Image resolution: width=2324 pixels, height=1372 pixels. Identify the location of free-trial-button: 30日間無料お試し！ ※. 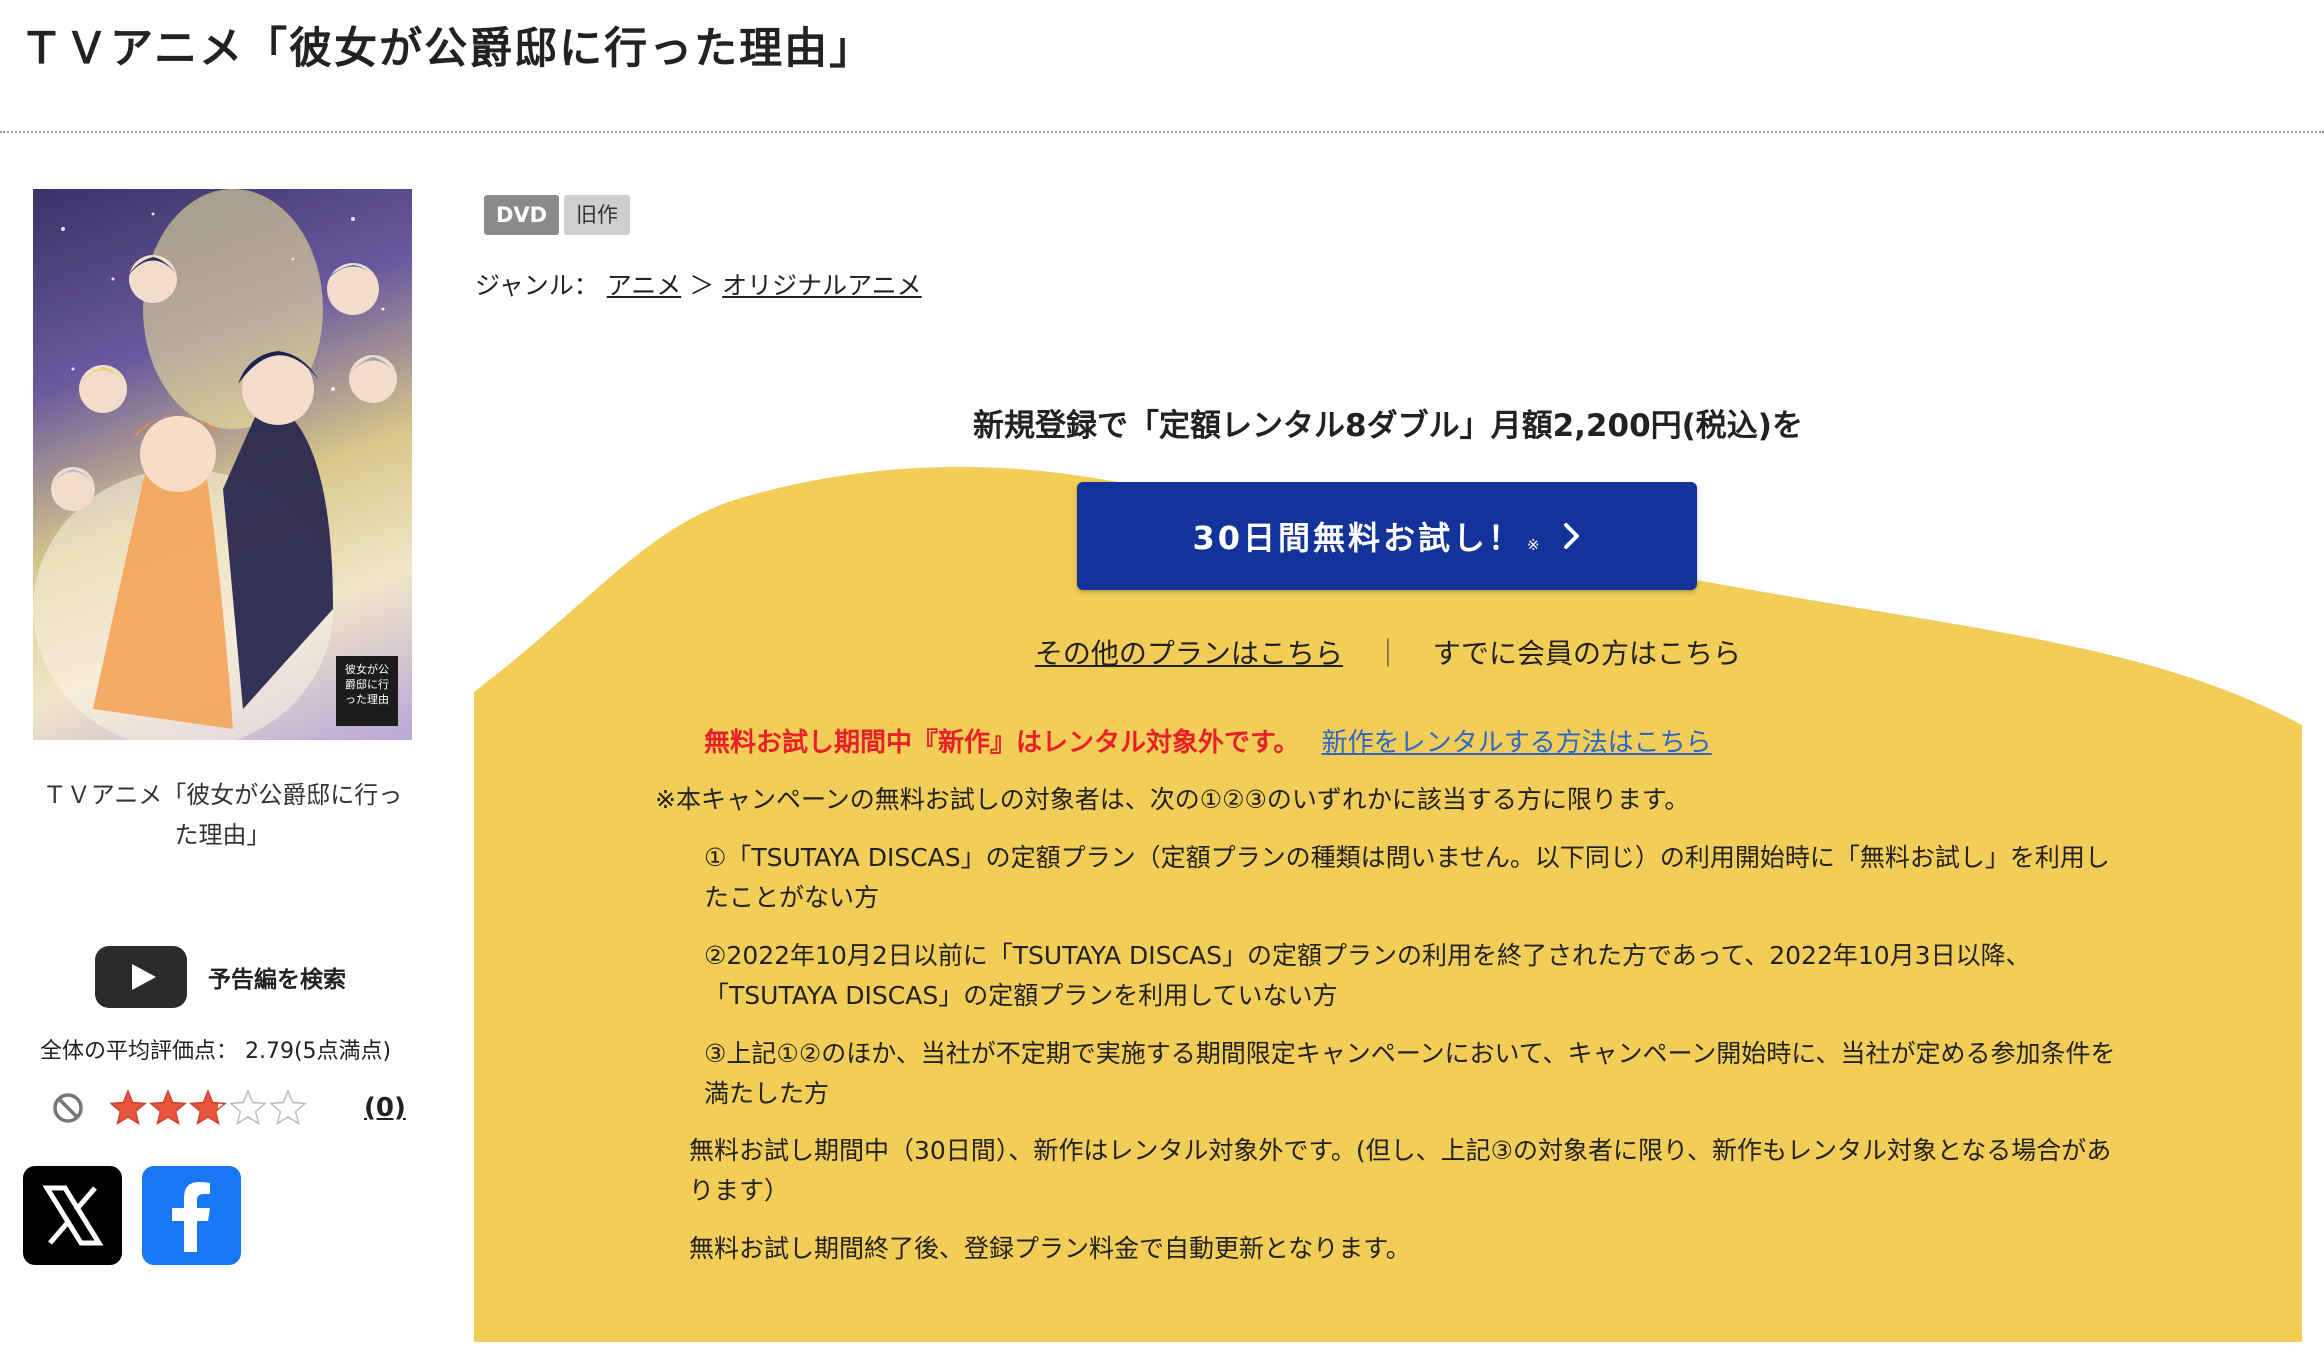
(1387, 536).